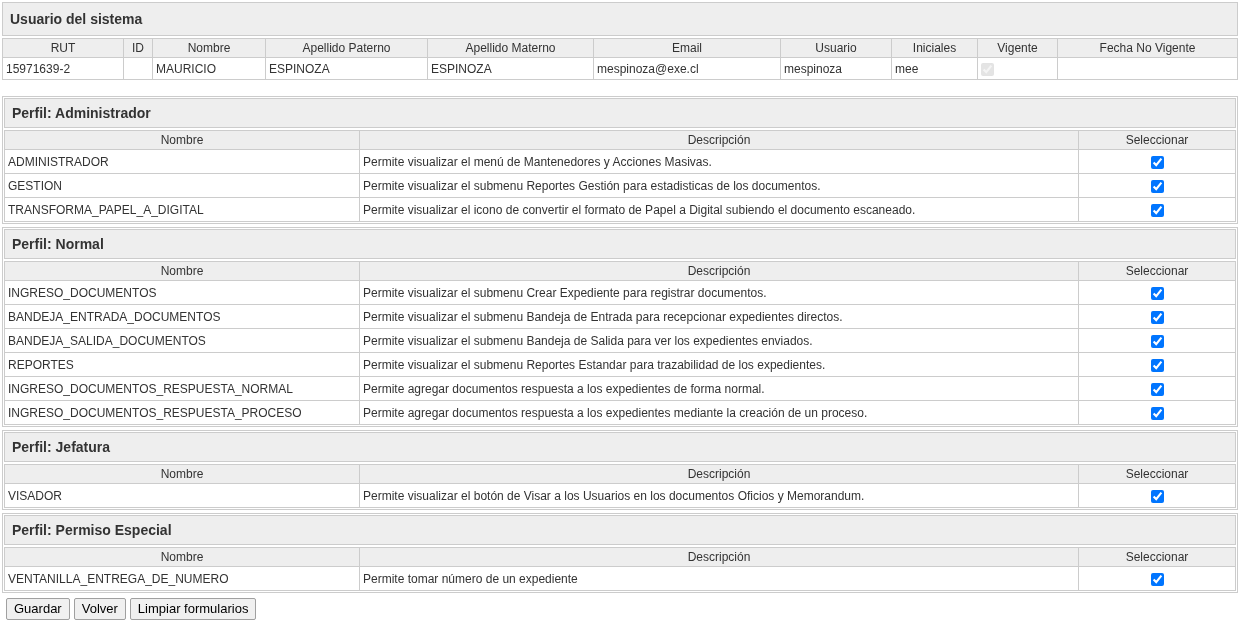  Describe the element at coordinates (934, 48) in the screenshot. I see `column-header: Iniciales` at that location.